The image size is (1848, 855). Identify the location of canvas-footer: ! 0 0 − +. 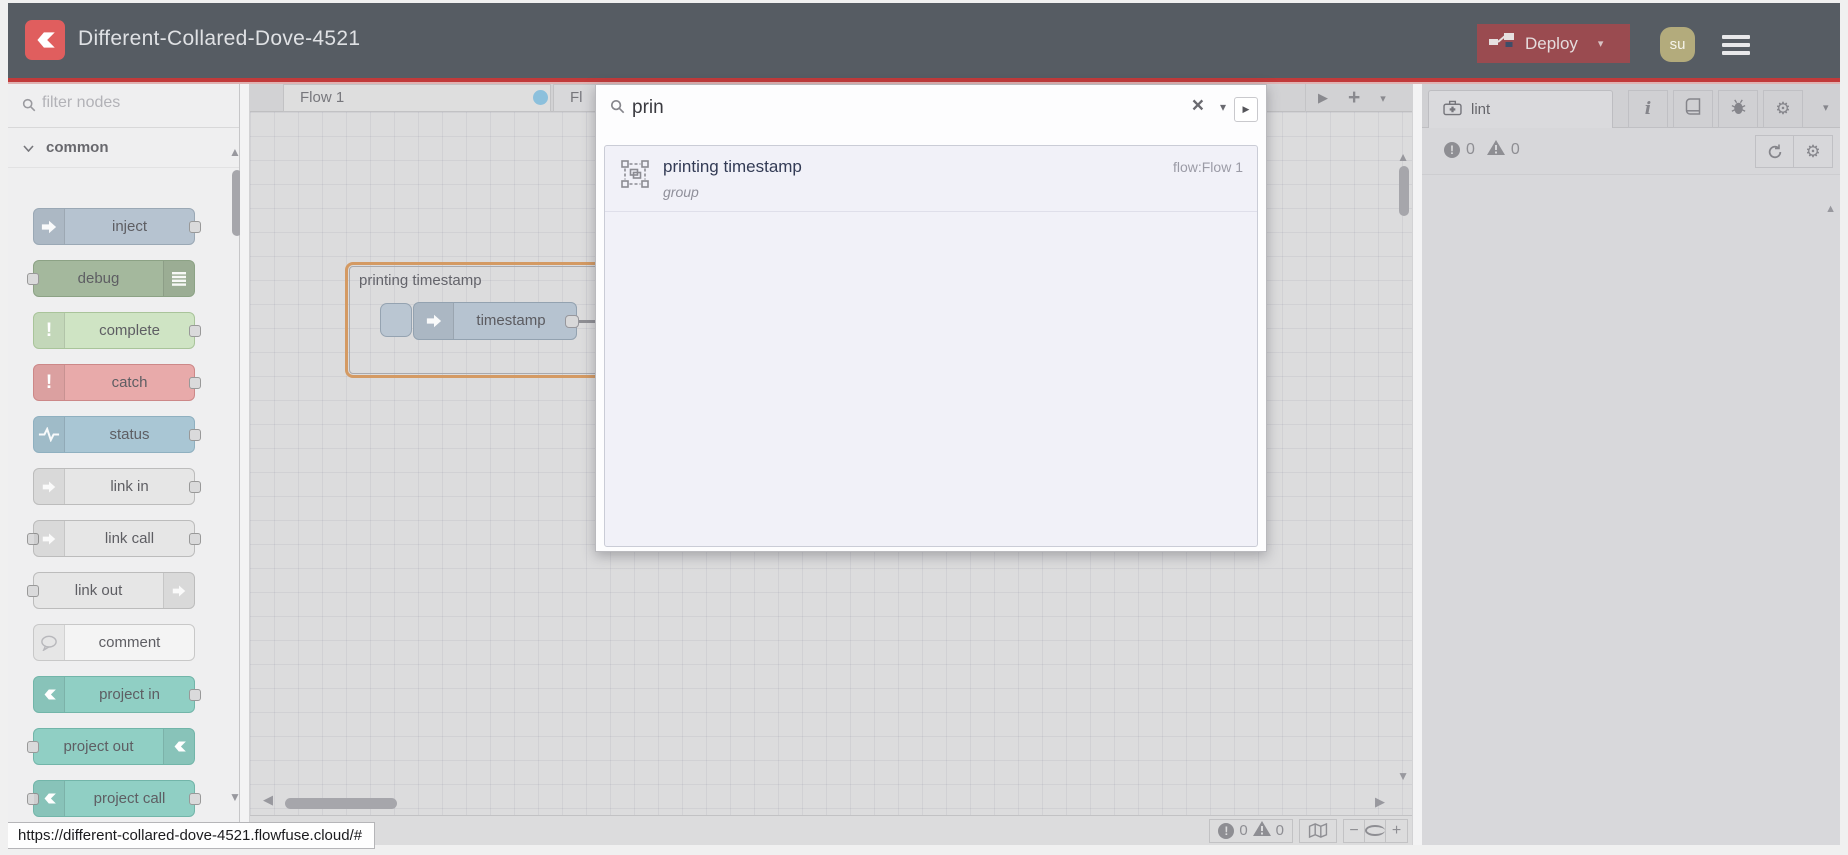
(831, 830).